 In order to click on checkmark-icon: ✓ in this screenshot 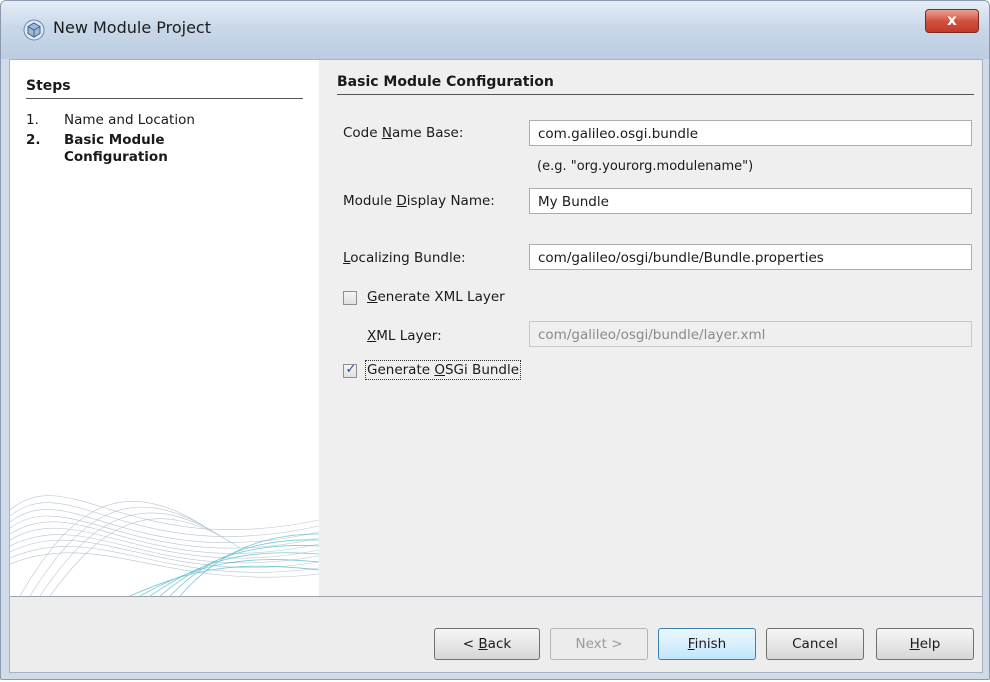, I will do `click(351, 369)`.